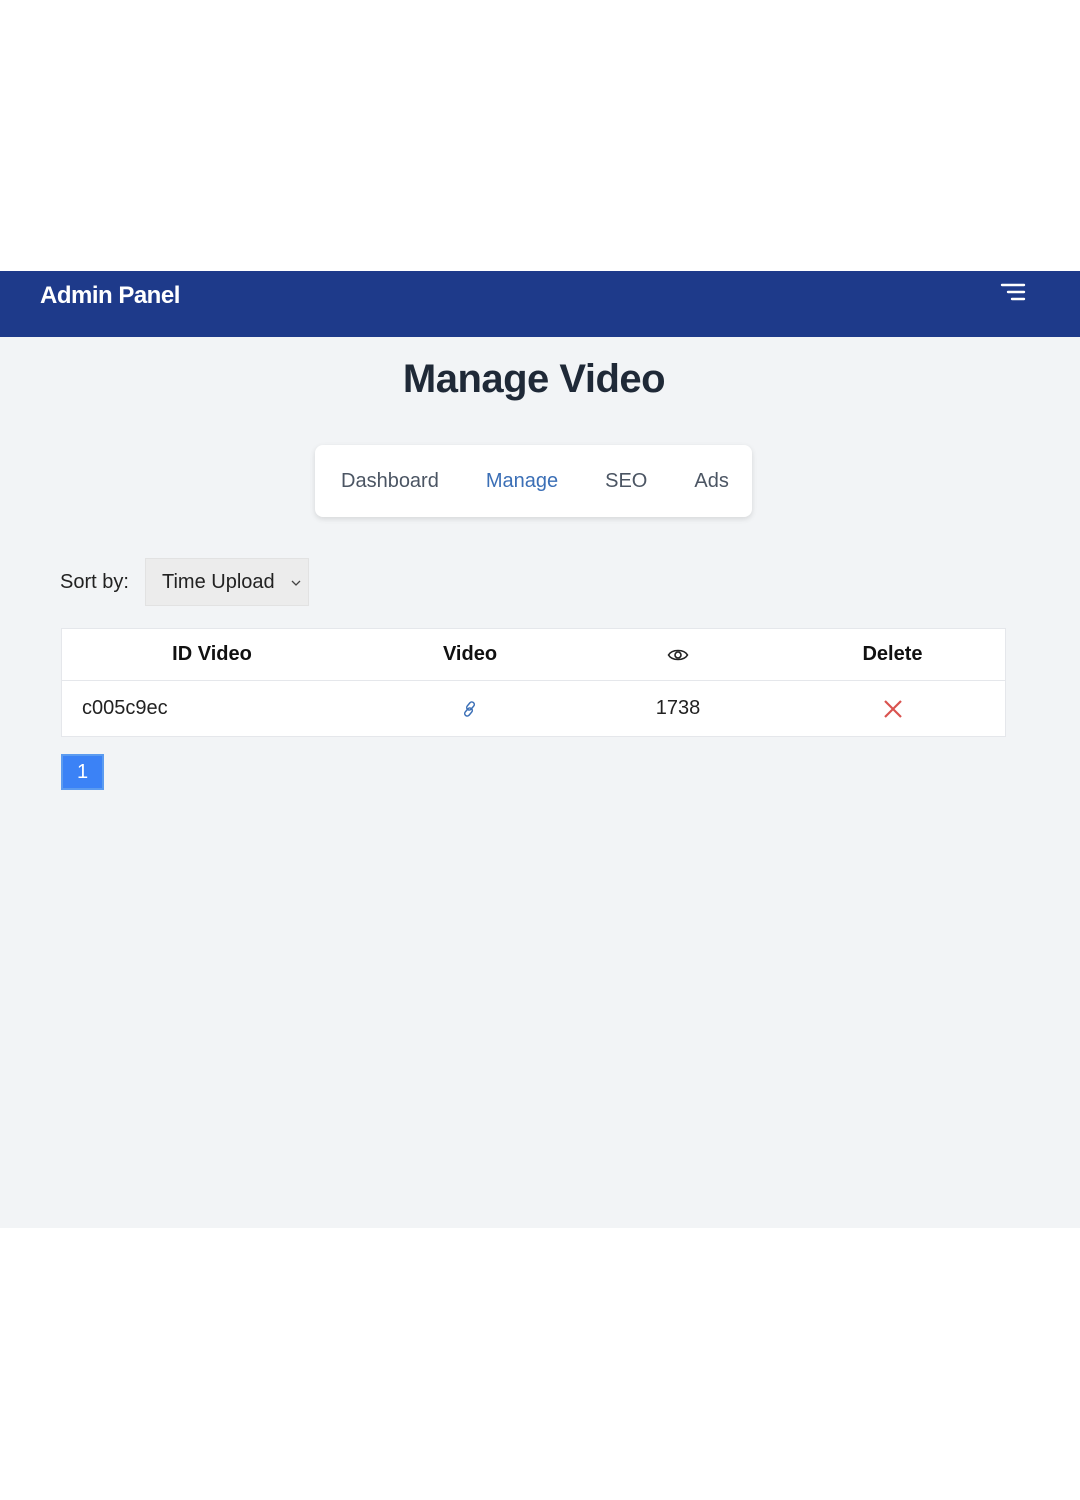  Describe the element at coordinates (534, 379) in the screenshot. I see `page-title: Manage Video` at that location.